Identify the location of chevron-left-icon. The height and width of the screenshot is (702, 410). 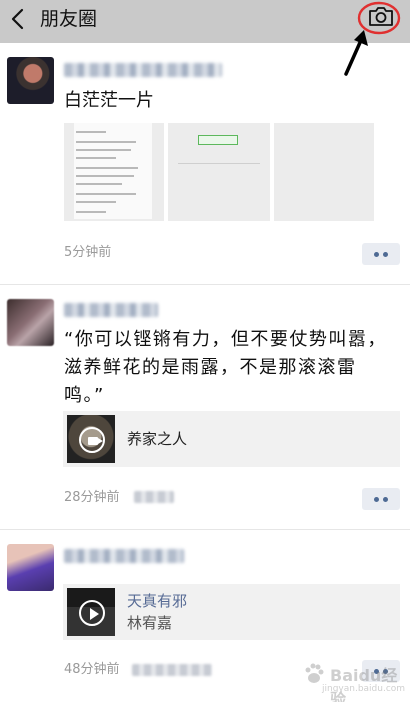
(18, 19).